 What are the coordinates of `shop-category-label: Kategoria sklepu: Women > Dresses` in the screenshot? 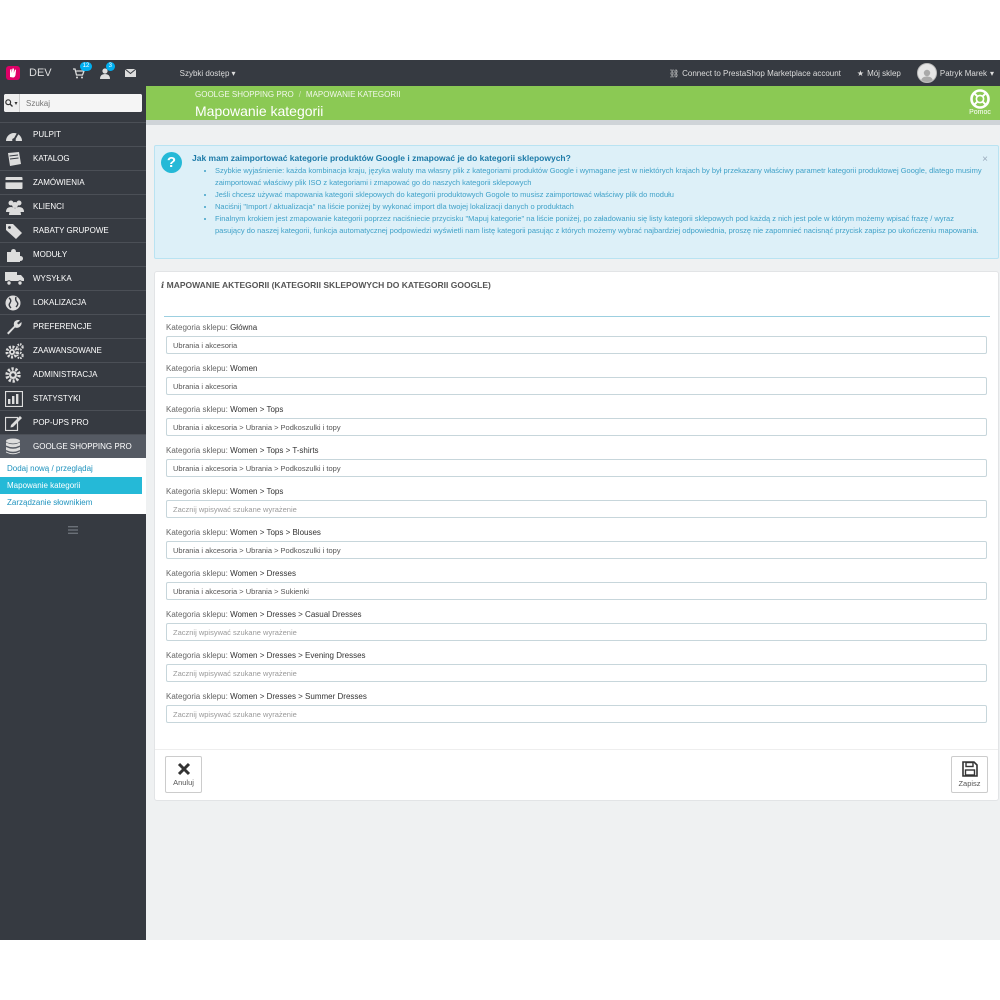 It's located at (231, 573).